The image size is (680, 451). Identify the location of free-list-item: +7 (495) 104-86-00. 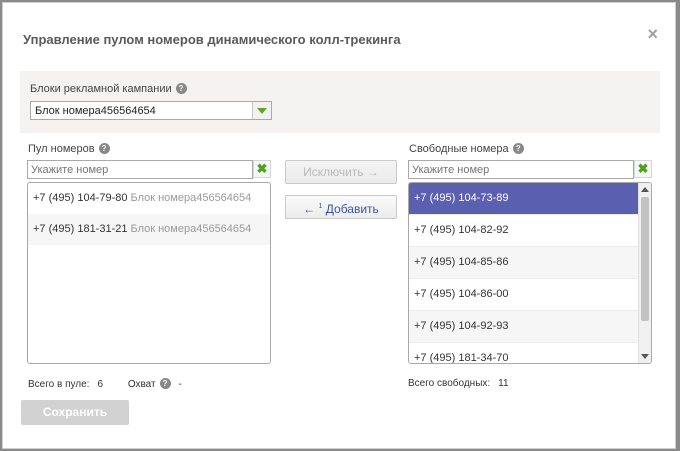
(523, 295).